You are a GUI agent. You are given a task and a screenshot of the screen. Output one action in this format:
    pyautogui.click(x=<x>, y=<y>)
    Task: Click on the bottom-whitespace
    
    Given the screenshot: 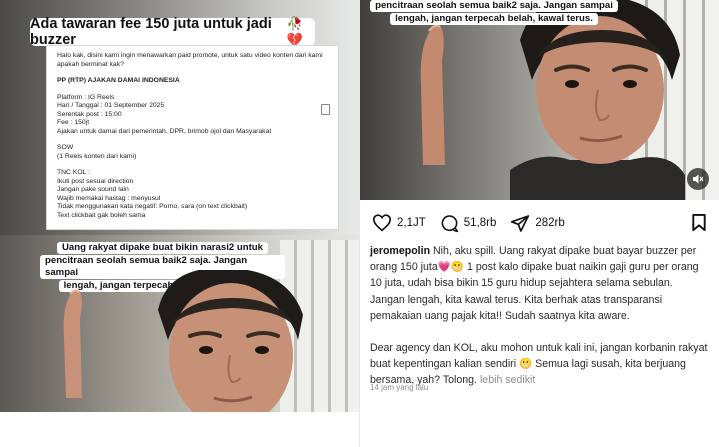 What is the action you would take?
    pyautogui.click(x=180, y=429)
    